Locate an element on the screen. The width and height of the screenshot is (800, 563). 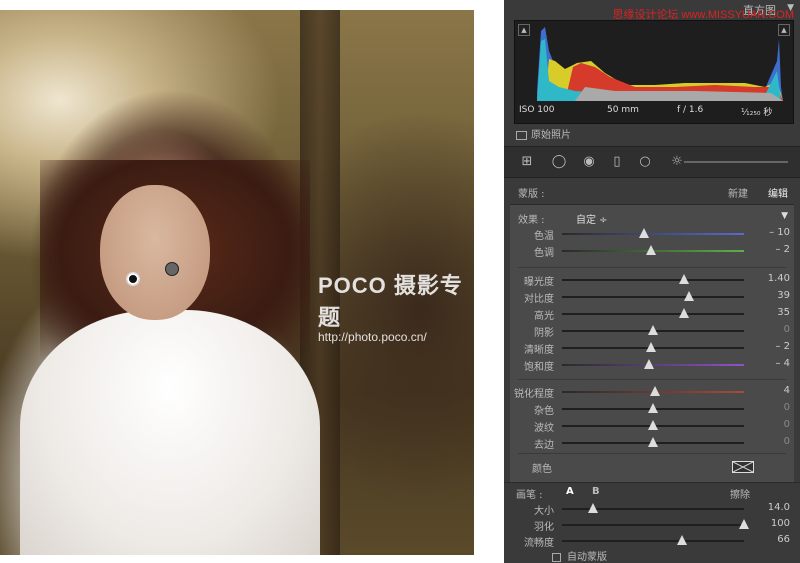
mask-row: 蒙版 : 新建 编辑 is located at coordinates (652, 191).